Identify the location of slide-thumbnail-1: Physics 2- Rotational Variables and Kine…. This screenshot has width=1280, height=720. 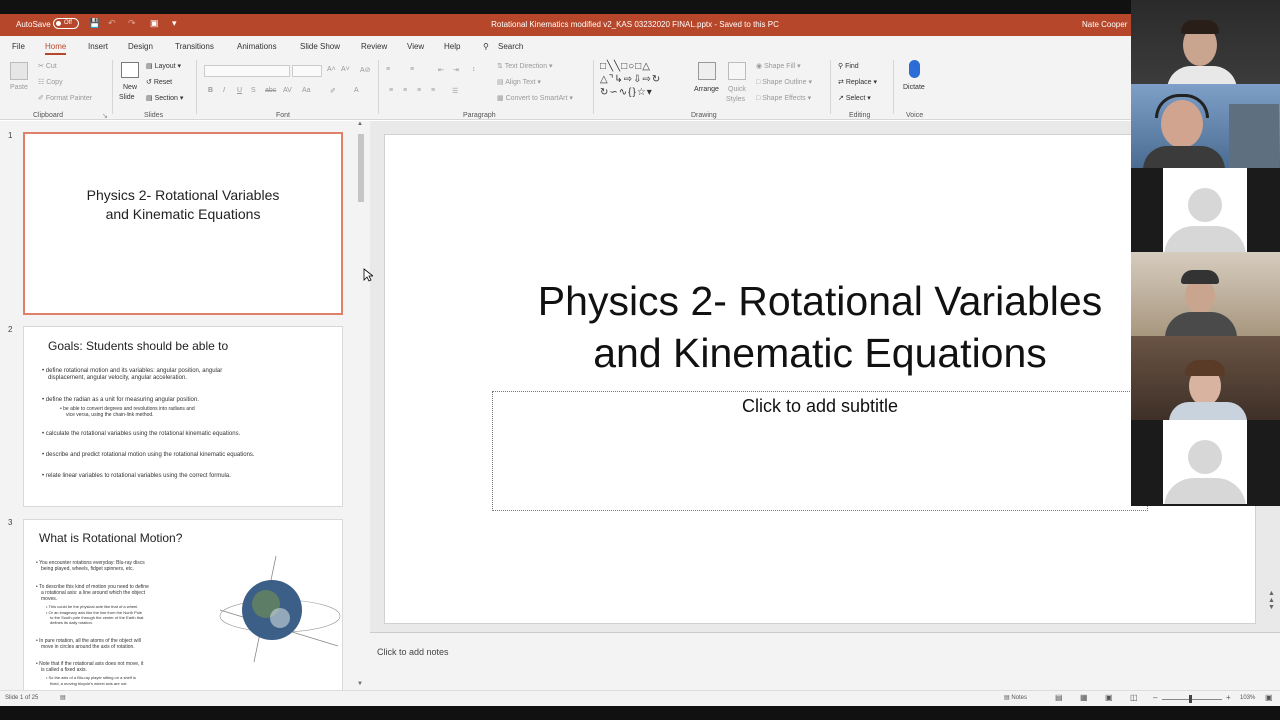
(183, 223).